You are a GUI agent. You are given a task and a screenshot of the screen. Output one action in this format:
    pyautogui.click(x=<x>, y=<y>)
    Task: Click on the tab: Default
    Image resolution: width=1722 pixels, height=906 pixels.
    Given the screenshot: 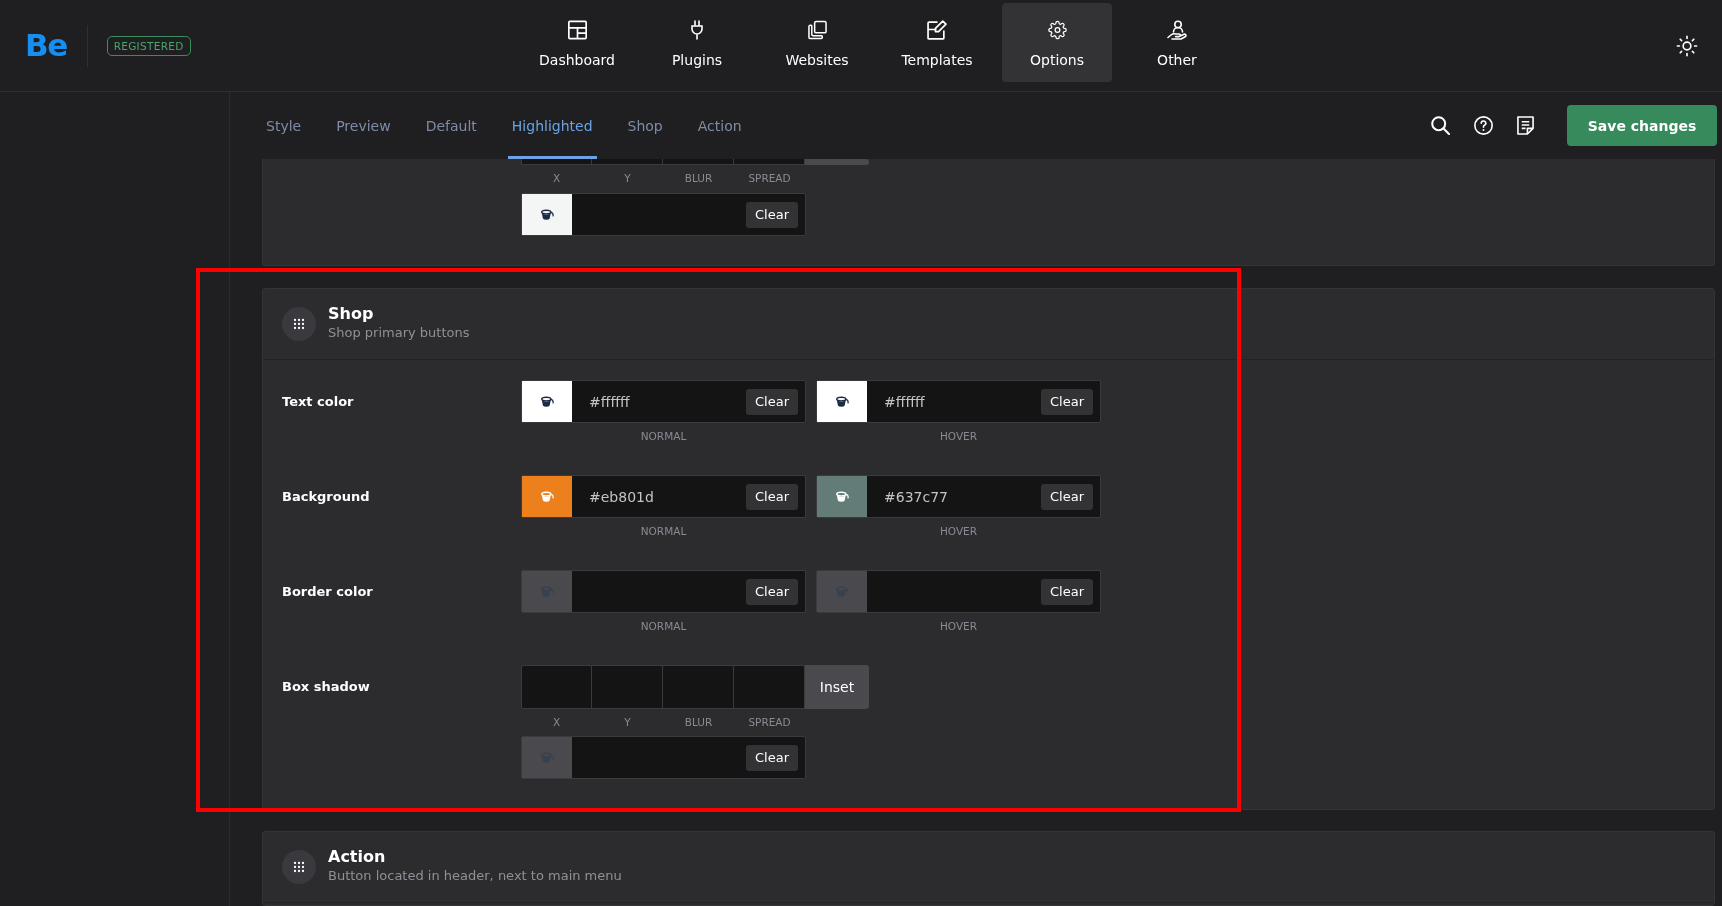 What is the action you would take?
    pyautogui.click(x=451, y=125)
    